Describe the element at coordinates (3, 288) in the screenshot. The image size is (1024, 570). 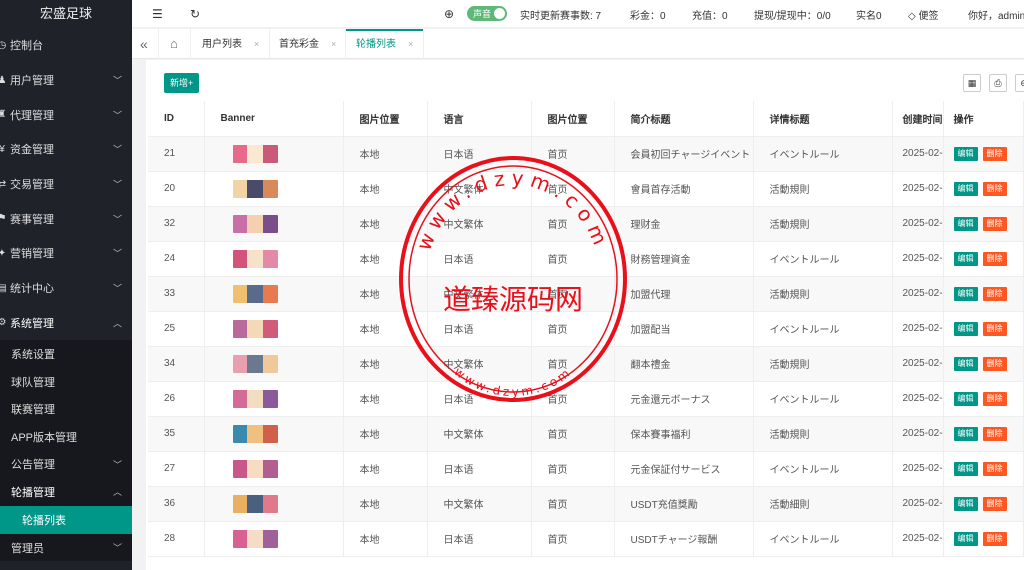
I see `stats-icon: ▤` at that location.